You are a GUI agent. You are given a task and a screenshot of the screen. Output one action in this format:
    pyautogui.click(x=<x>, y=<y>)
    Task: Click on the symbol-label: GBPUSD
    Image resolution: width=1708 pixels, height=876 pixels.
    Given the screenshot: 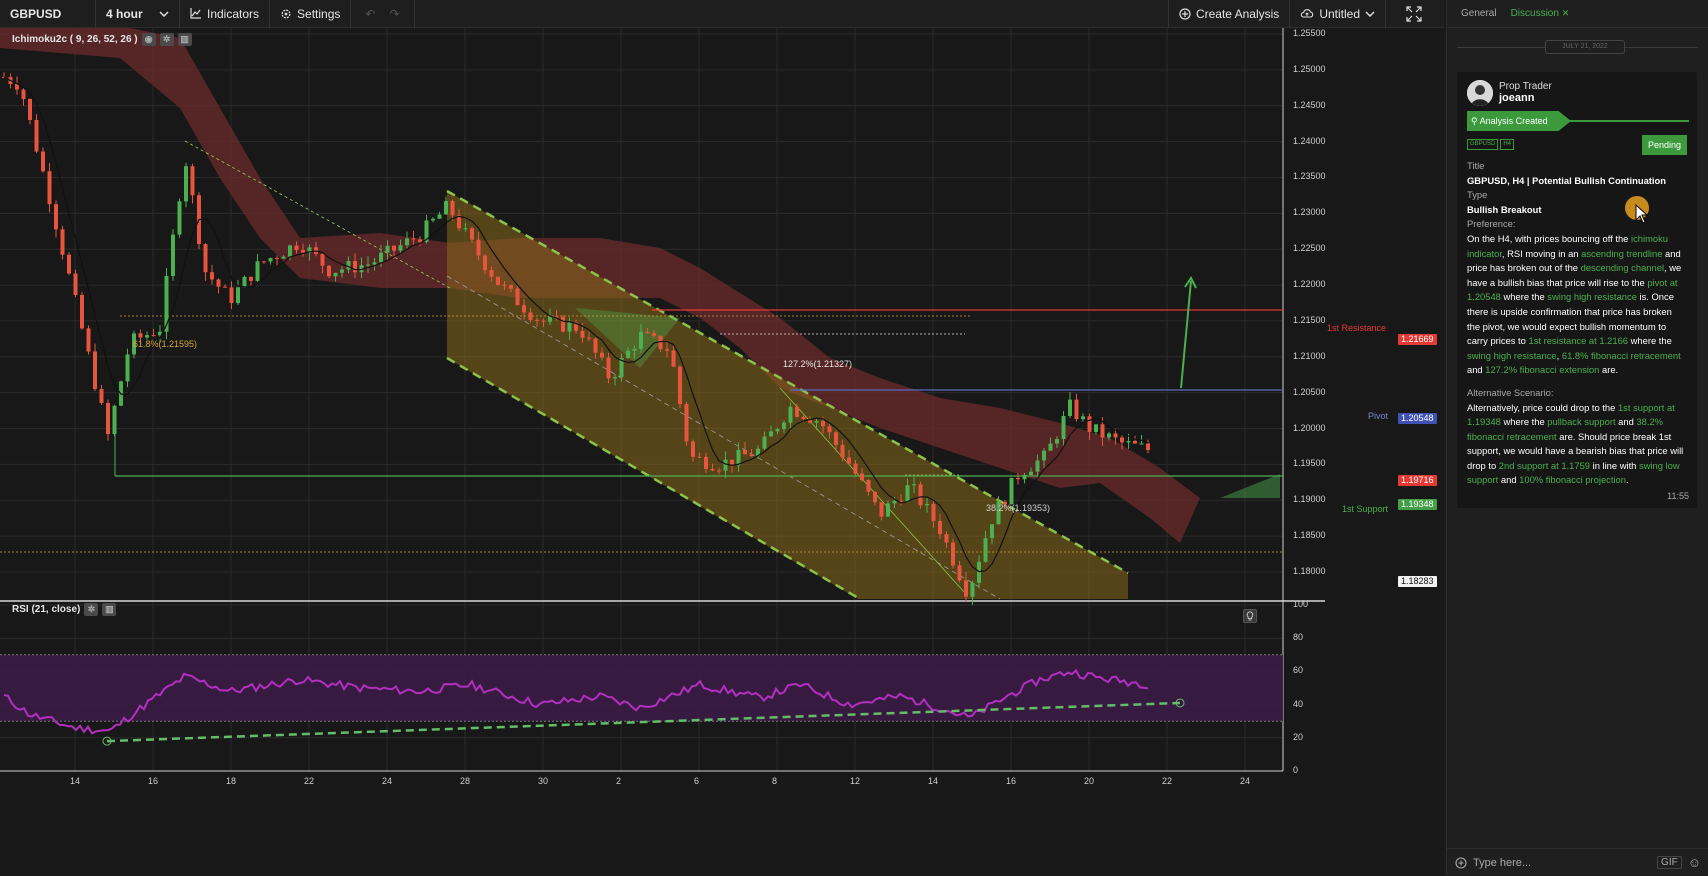 What is the action you would take?
    pyautogui.click(x=36, y=13)
    